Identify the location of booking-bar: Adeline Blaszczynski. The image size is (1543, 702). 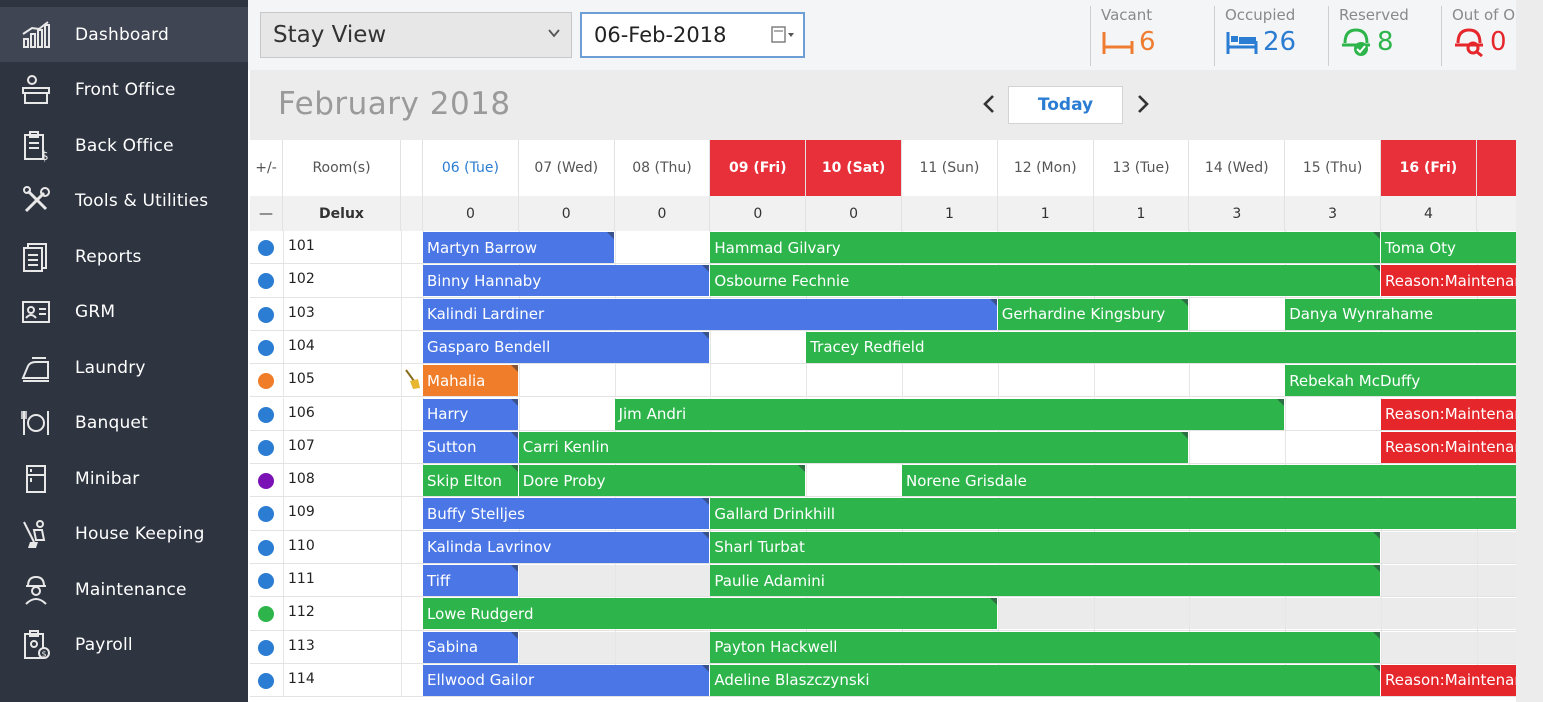
(1045, 680).